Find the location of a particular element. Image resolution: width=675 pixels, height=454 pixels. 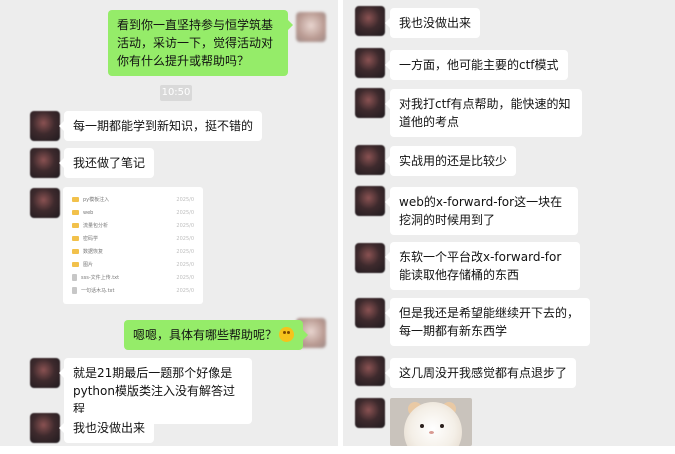

file-row: 密码学 2025/0 is located at coordinates (135, 239).